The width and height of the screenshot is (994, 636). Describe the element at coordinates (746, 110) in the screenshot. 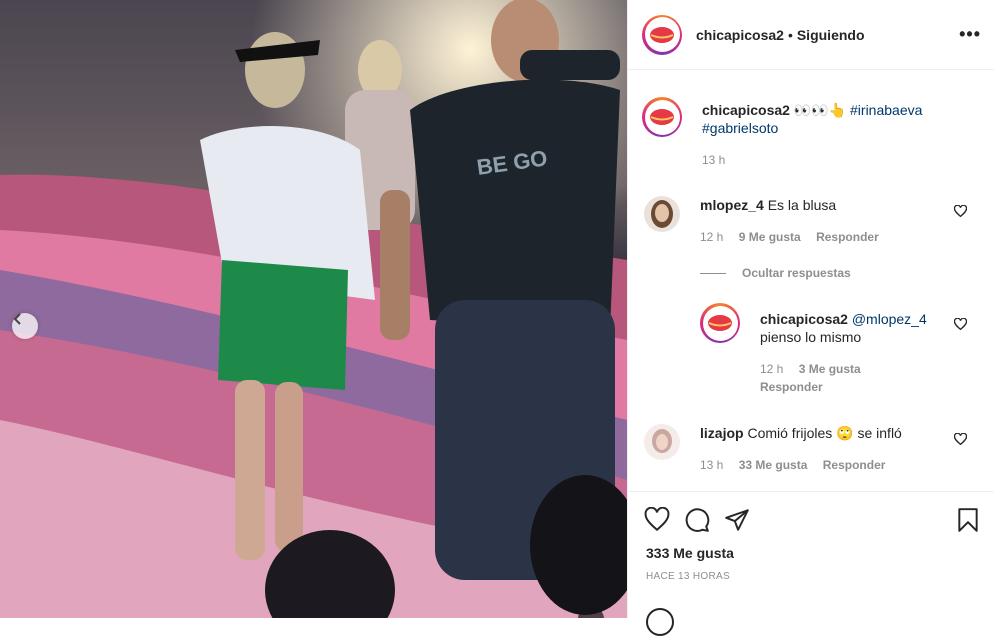

I see `caption-username: chicapicosa2` at that location.